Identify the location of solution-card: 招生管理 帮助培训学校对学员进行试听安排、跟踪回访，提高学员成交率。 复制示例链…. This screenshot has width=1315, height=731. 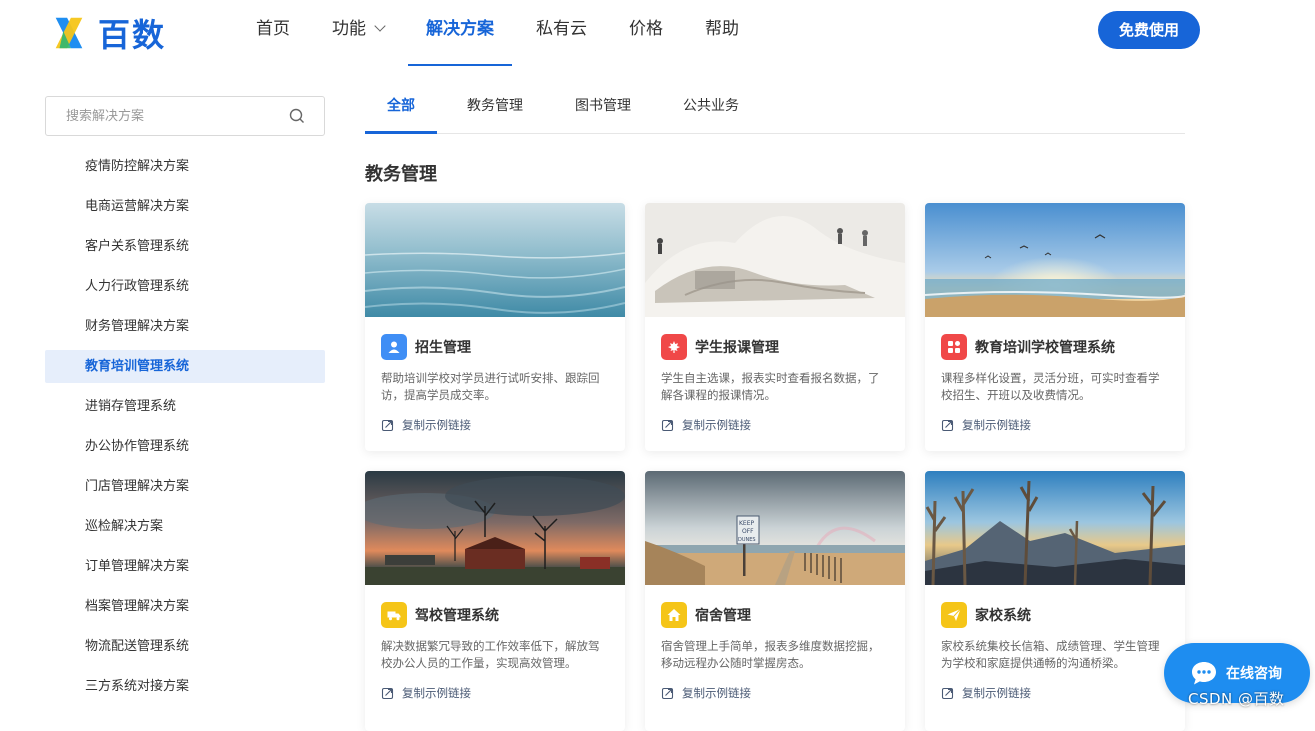
(495, 327).